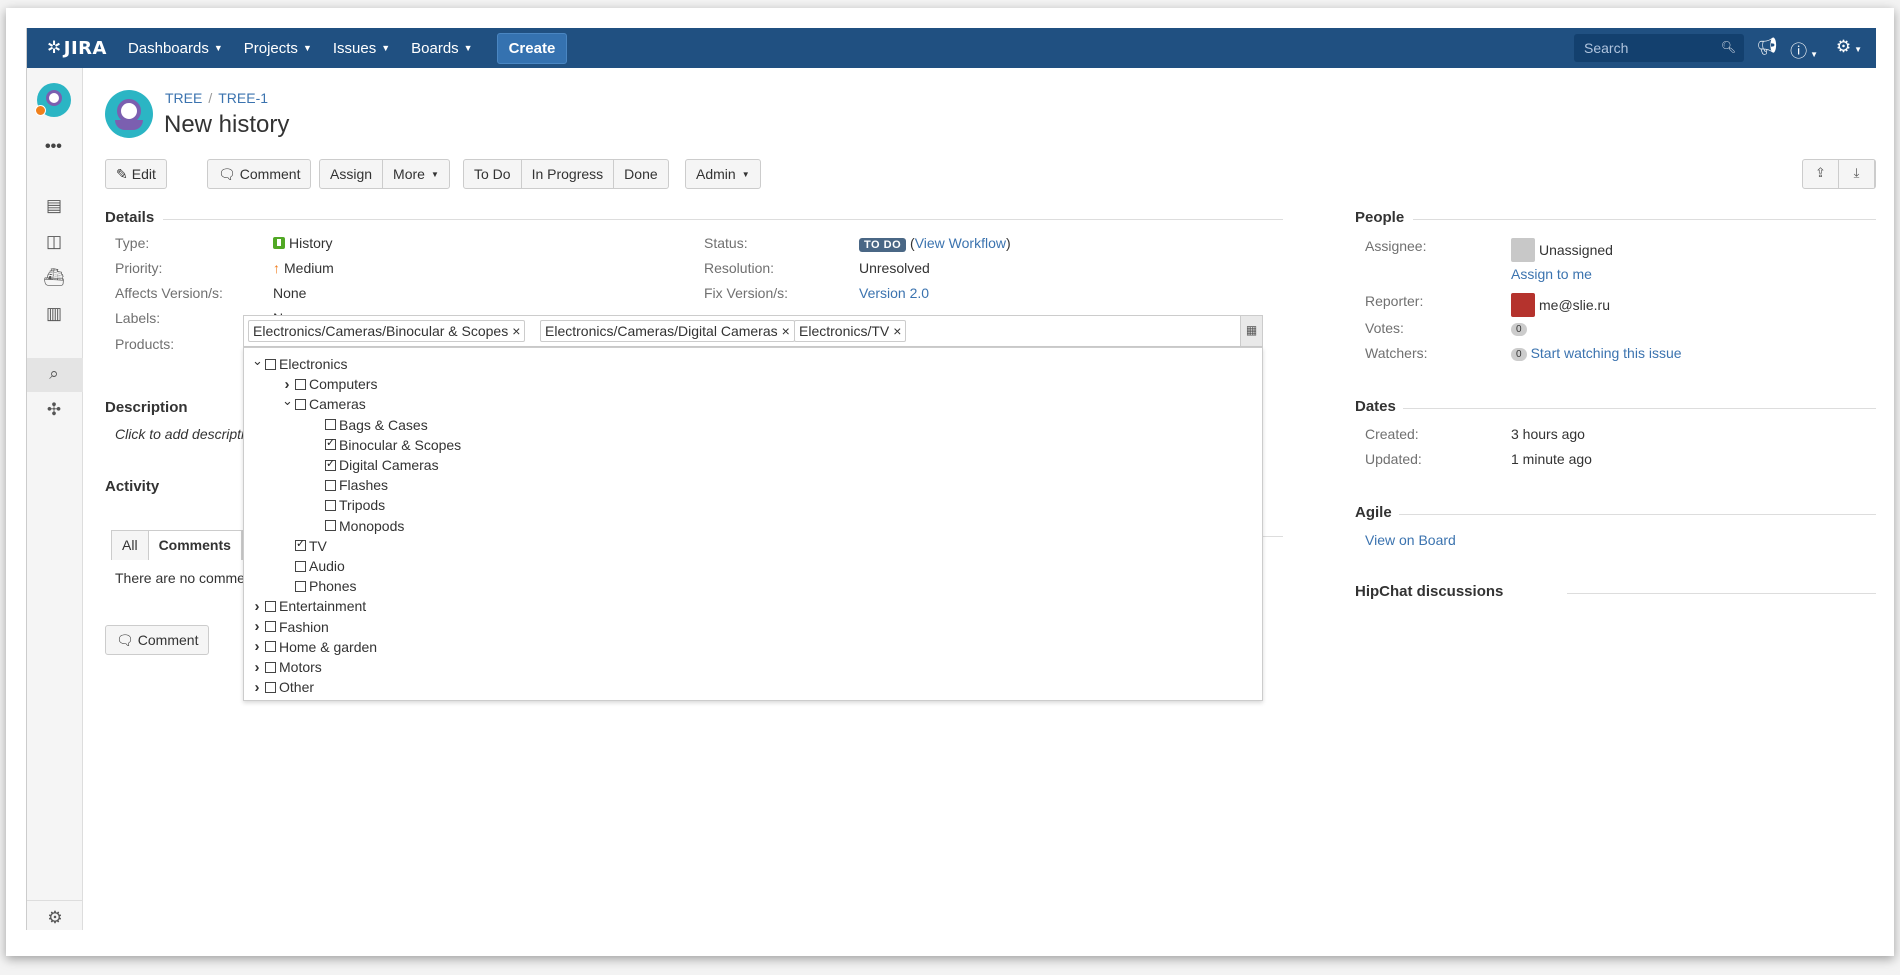 This screenshot has width=1900, height=975. What do you see at coordinates (441, 48) in the screenshot?
I see `nav-boards: Boards ▼` at bounding box center [441, 48].